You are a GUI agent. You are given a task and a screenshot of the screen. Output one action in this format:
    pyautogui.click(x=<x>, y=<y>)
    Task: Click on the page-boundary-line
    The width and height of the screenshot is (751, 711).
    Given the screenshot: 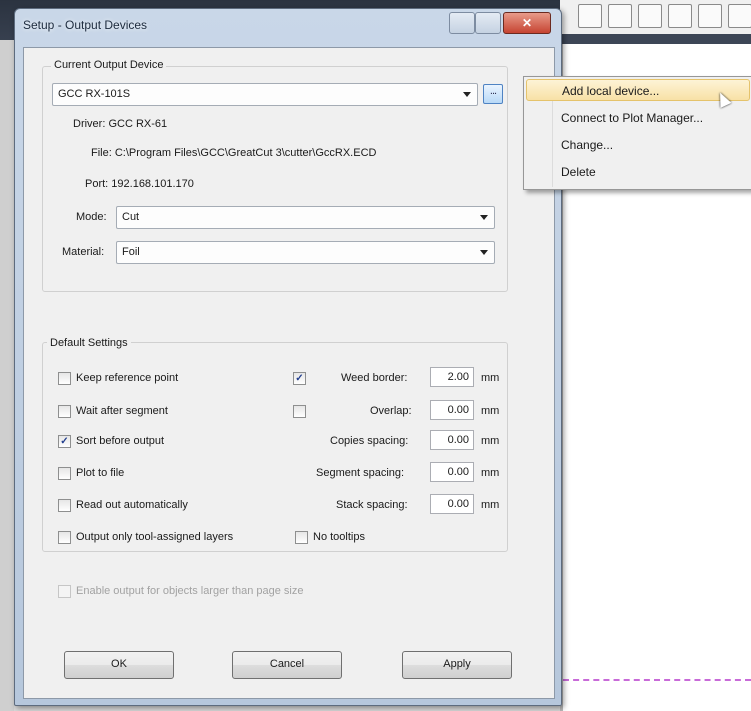 What is the action you would take?
    pyautogui.click(x=657, y=680)
    